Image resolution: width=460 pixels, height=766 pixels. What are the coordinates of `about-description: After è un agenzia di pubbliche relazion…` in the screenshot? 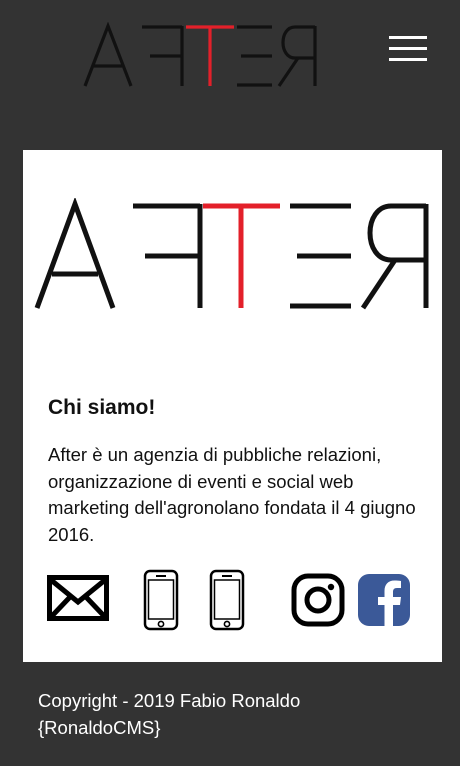 It's located at (232, 494).